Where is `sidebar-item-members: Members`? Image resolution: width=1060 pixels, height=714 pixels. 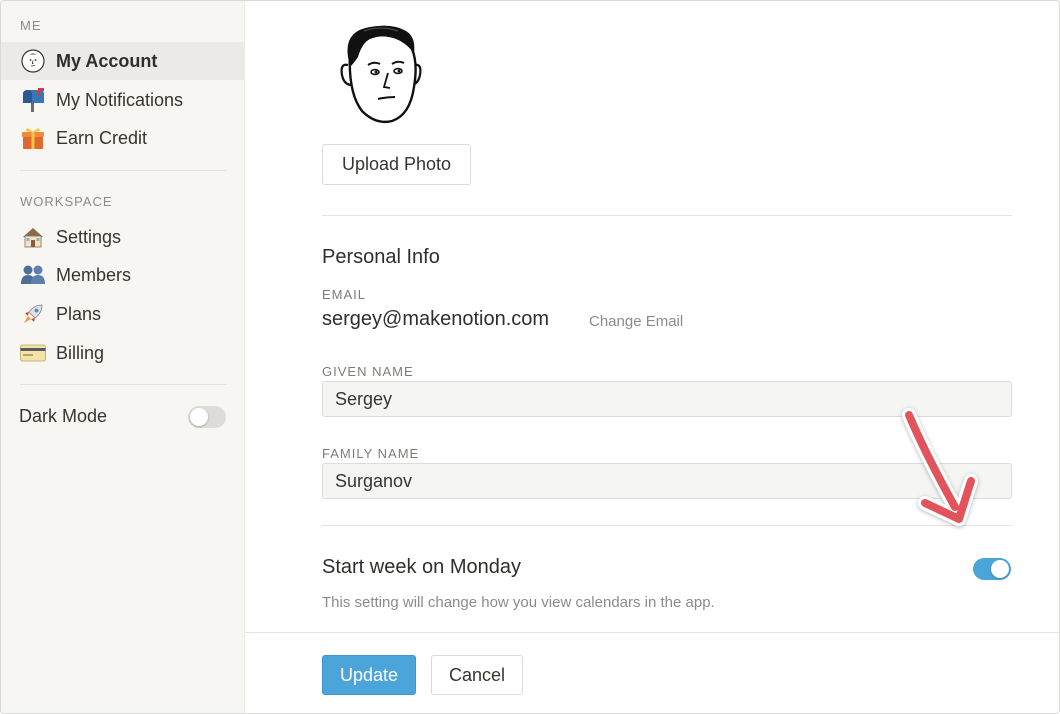
sidebar-item-members: Members is located at coordinates (122, 275).